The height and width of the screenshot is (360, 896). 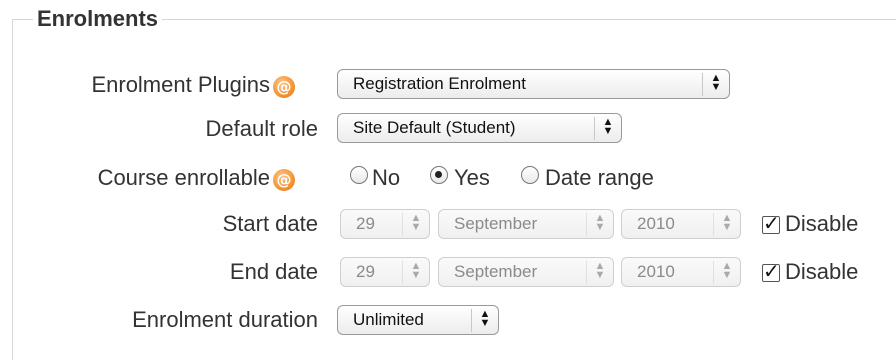 I want to click on end-month-select: September ▲ ▼, so click(x=526, y=272).